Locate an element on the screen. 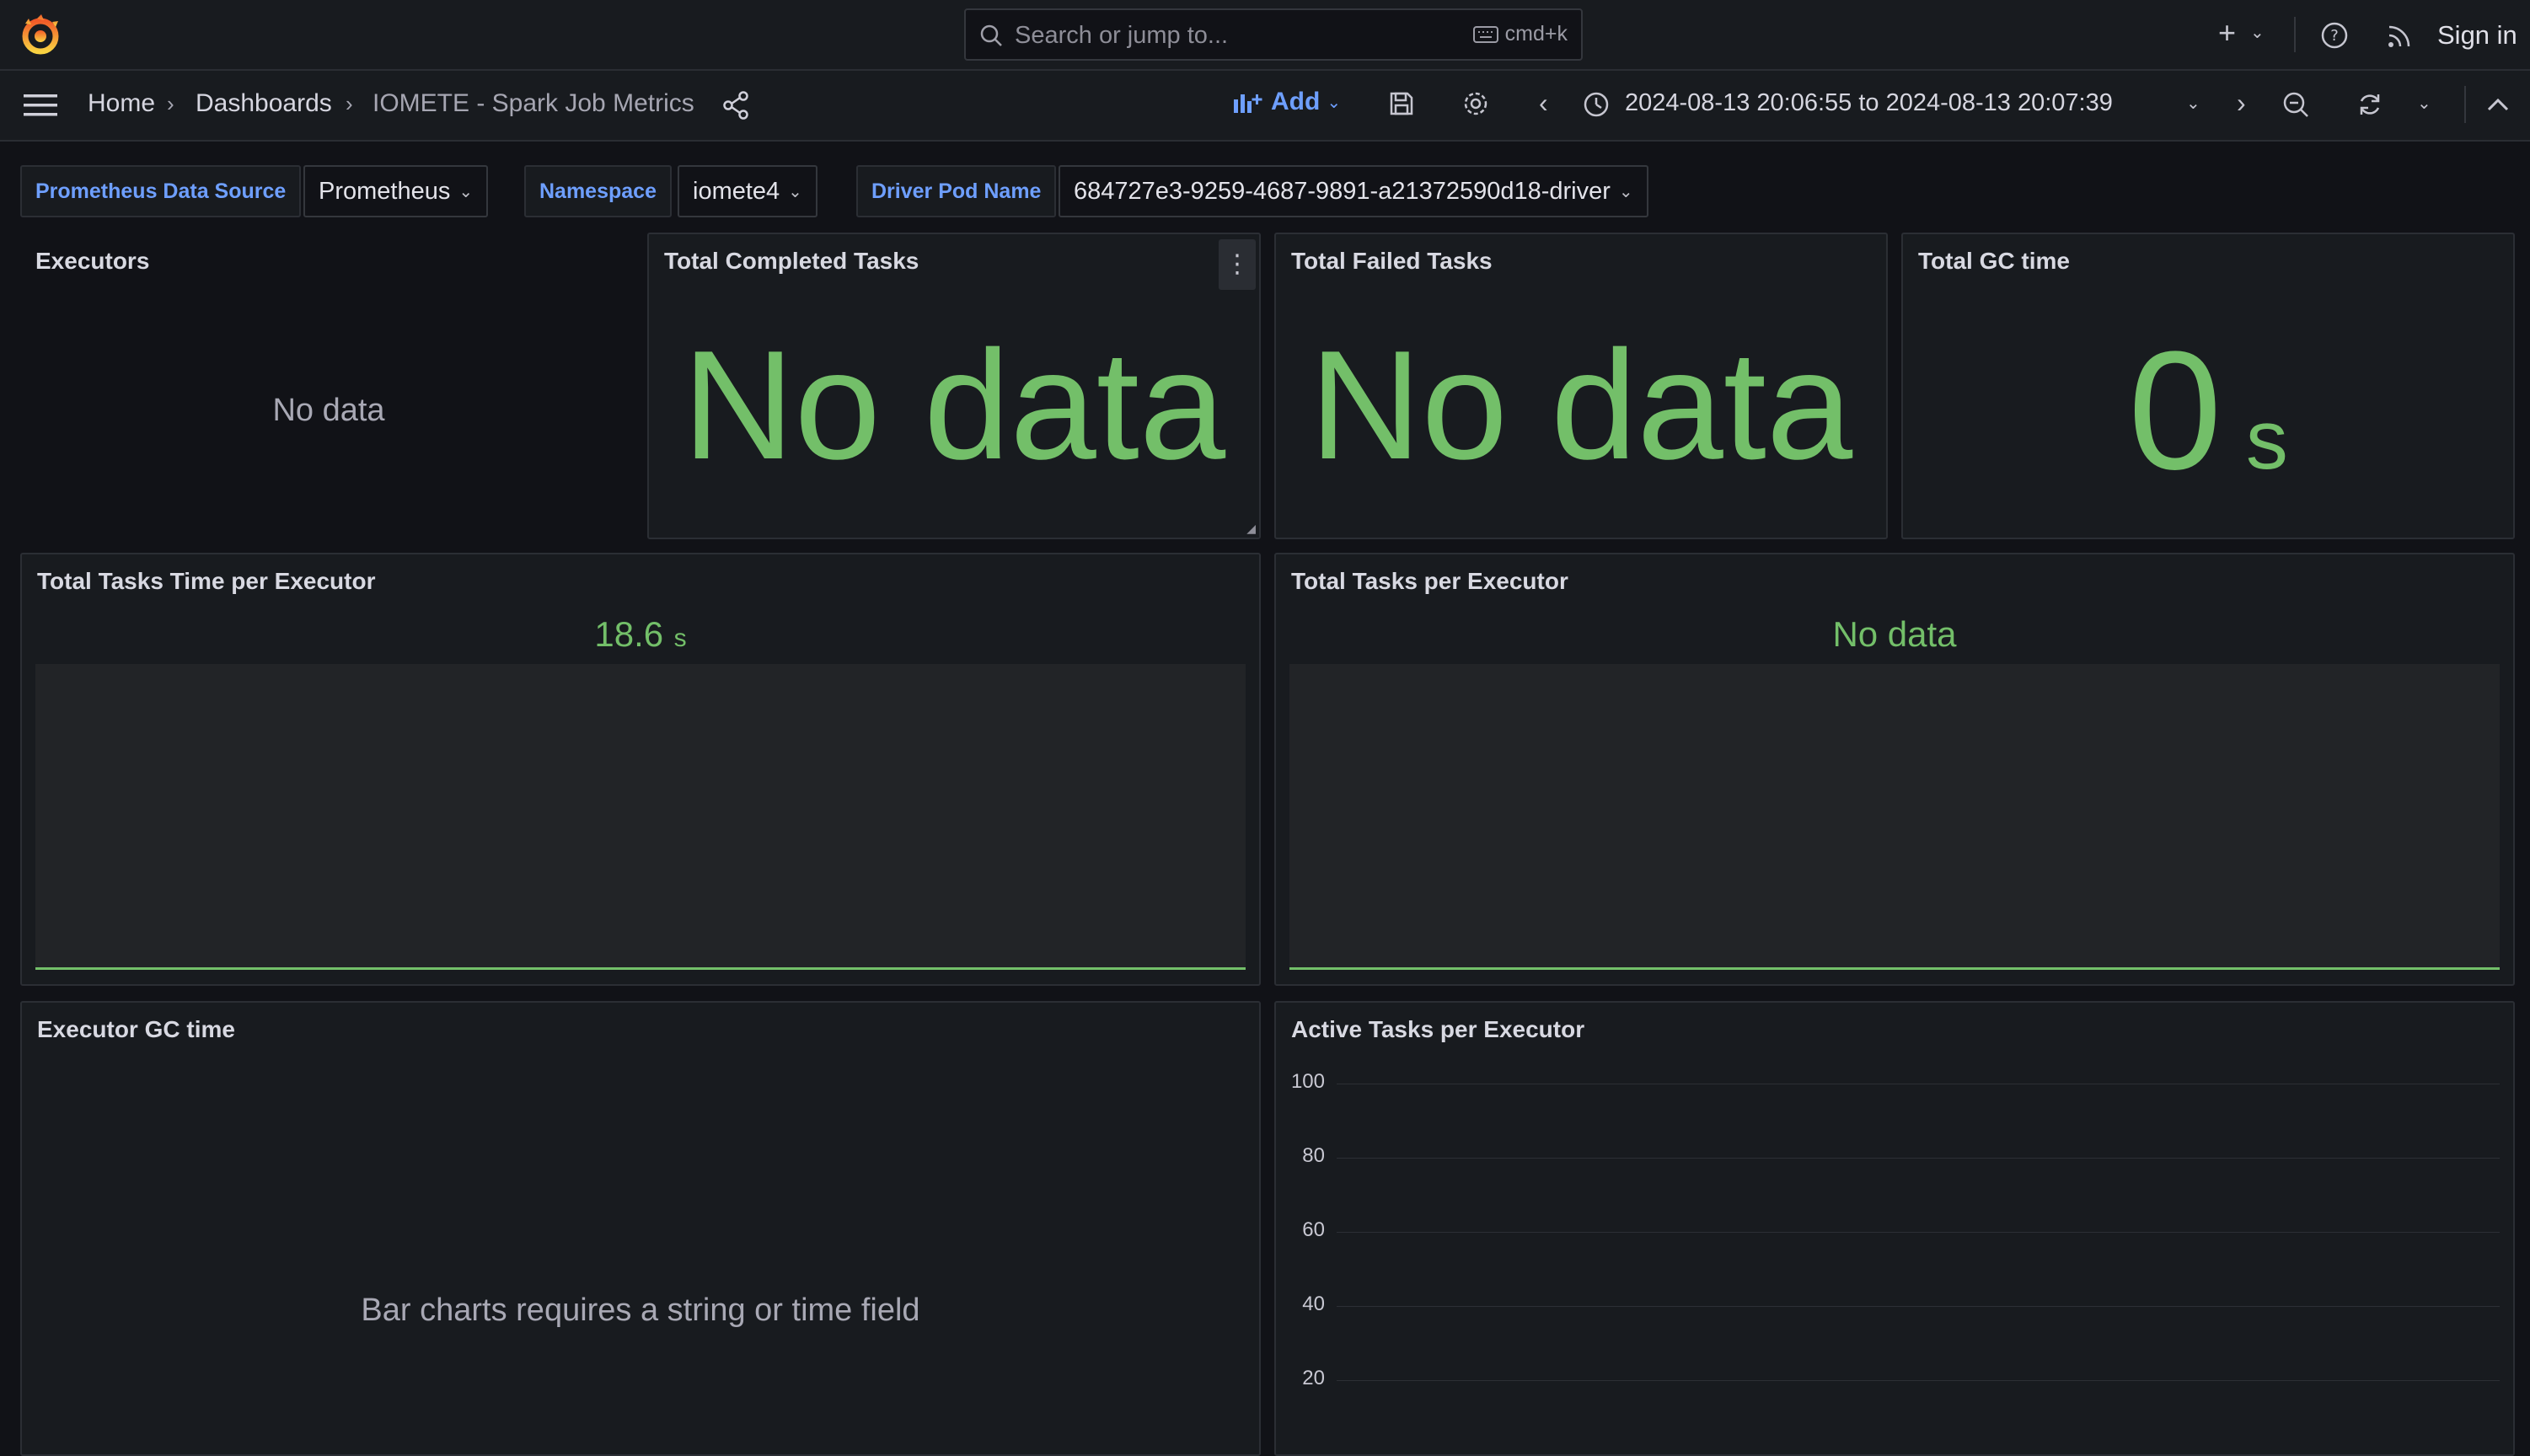  menu-hamburger-icon is located at coordinates (40, 105).